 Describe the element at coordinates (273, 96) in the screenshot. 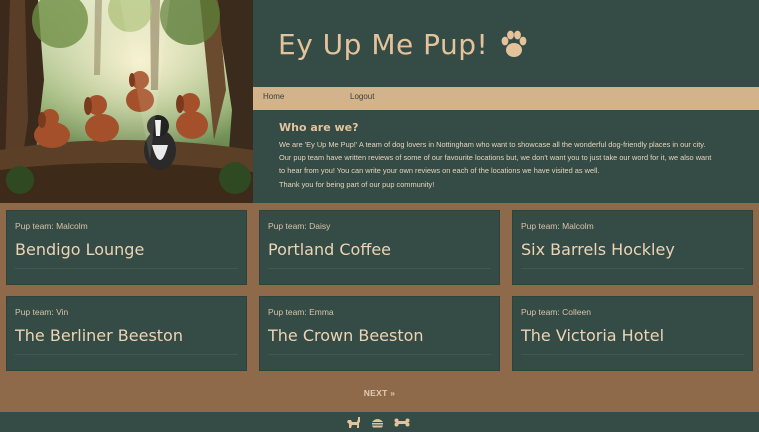

I see `nav-home-link: Home` at that location.